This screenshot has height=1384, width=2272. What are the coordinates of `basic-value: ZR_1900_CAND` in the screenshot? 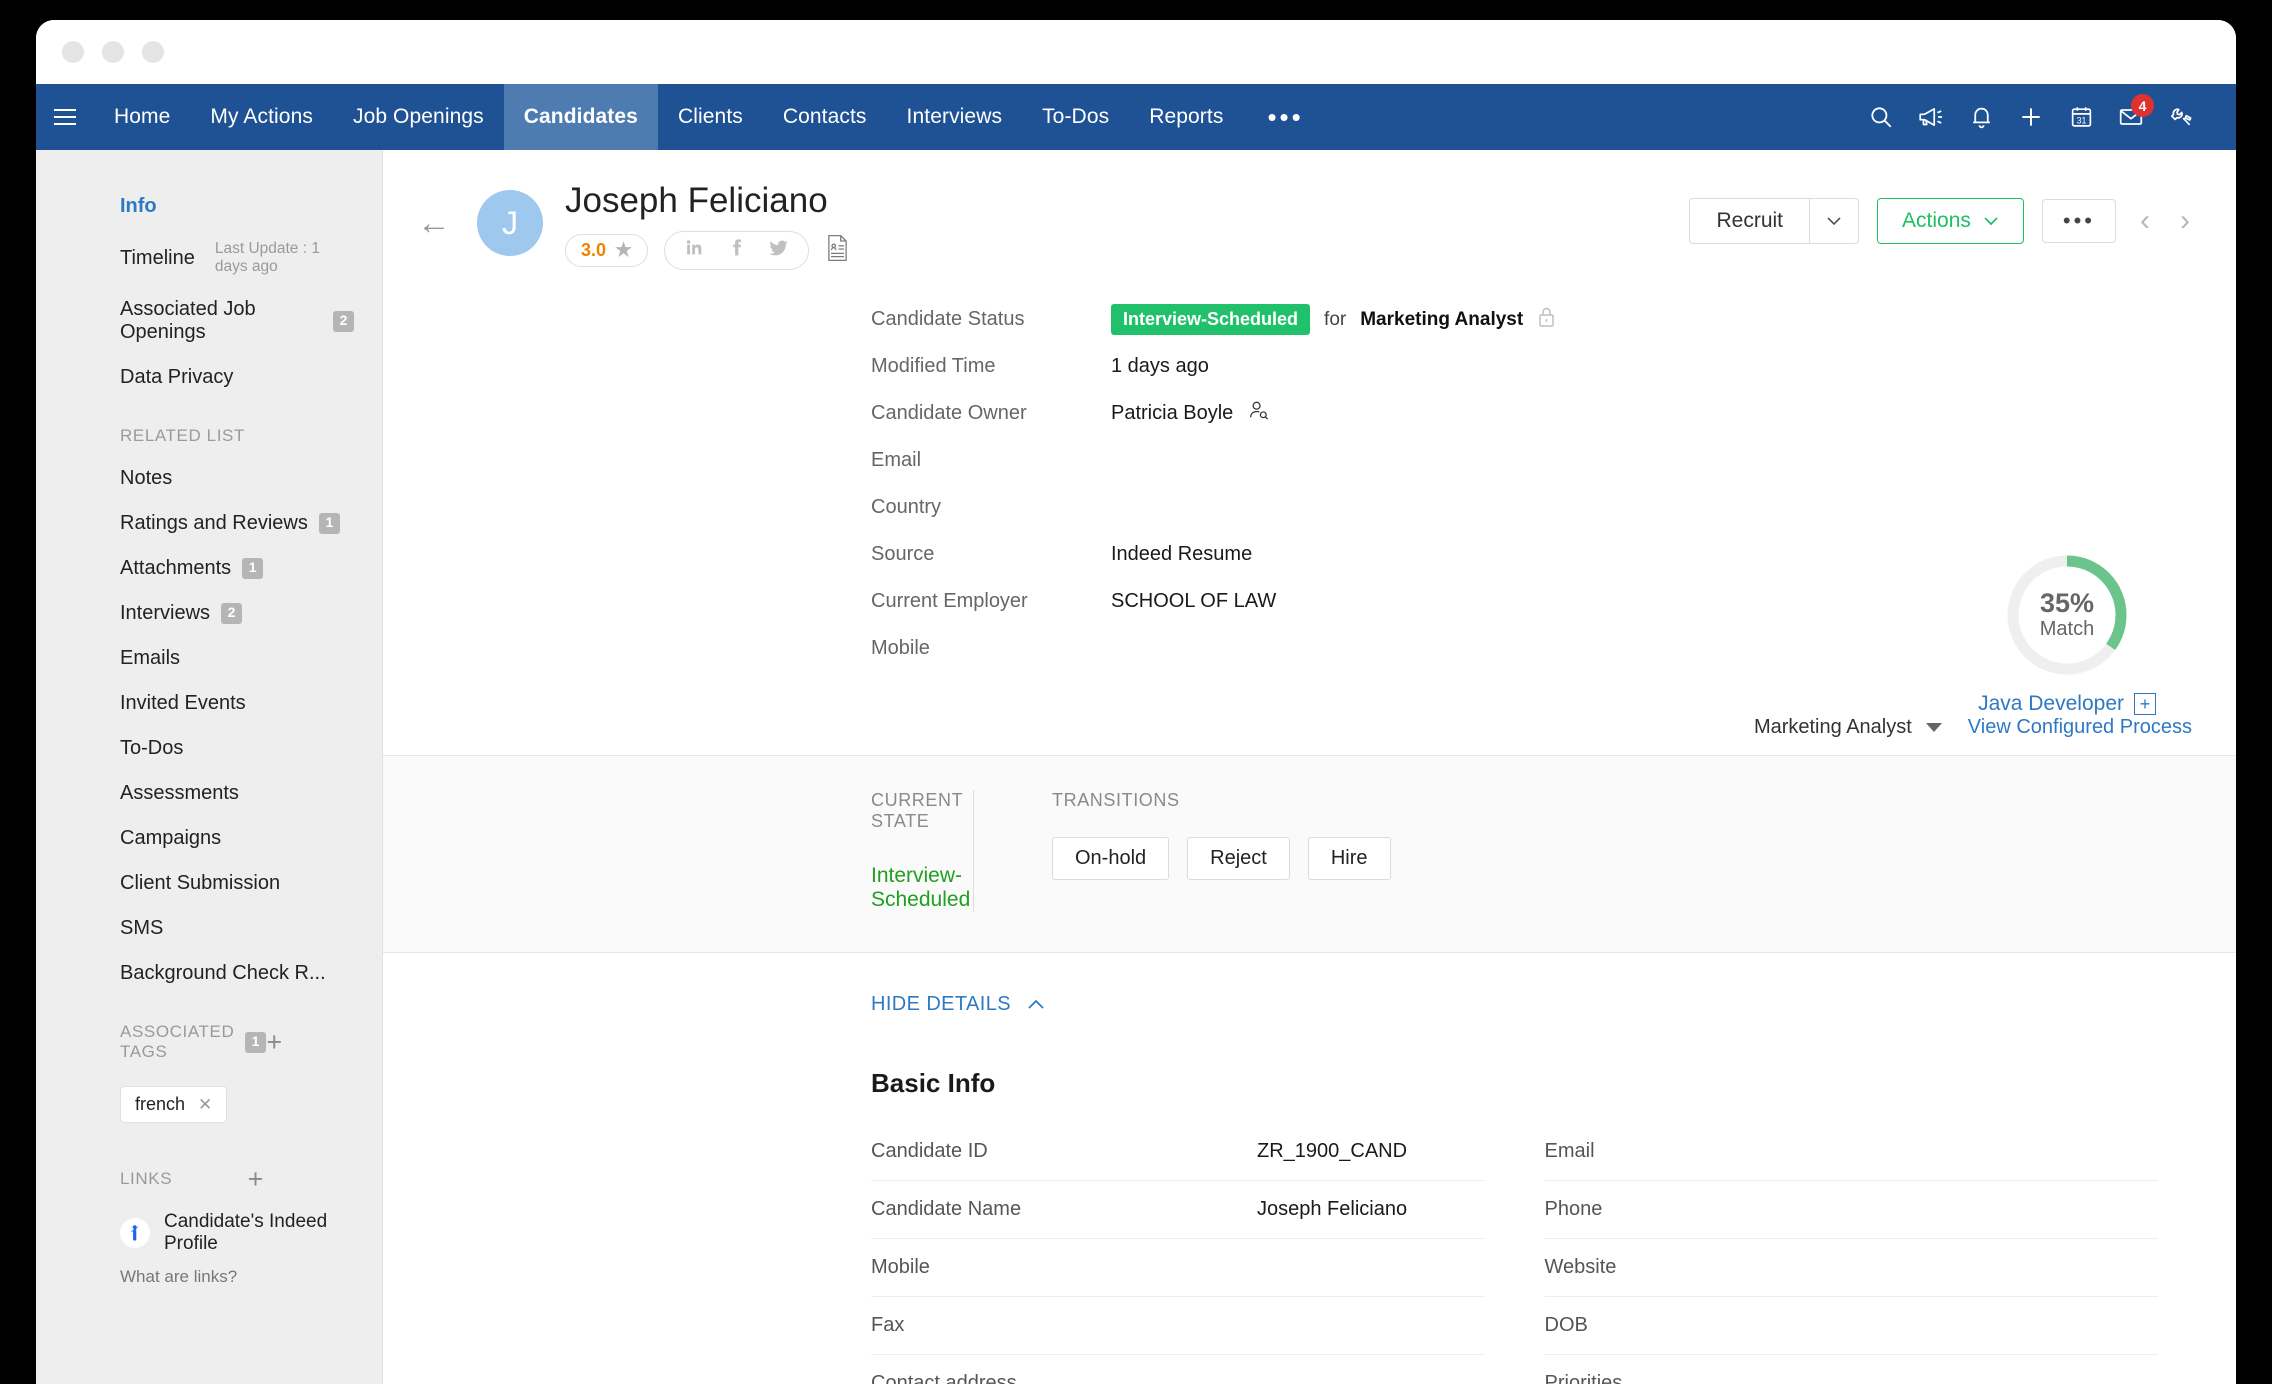 It's located at (1332, 1151).